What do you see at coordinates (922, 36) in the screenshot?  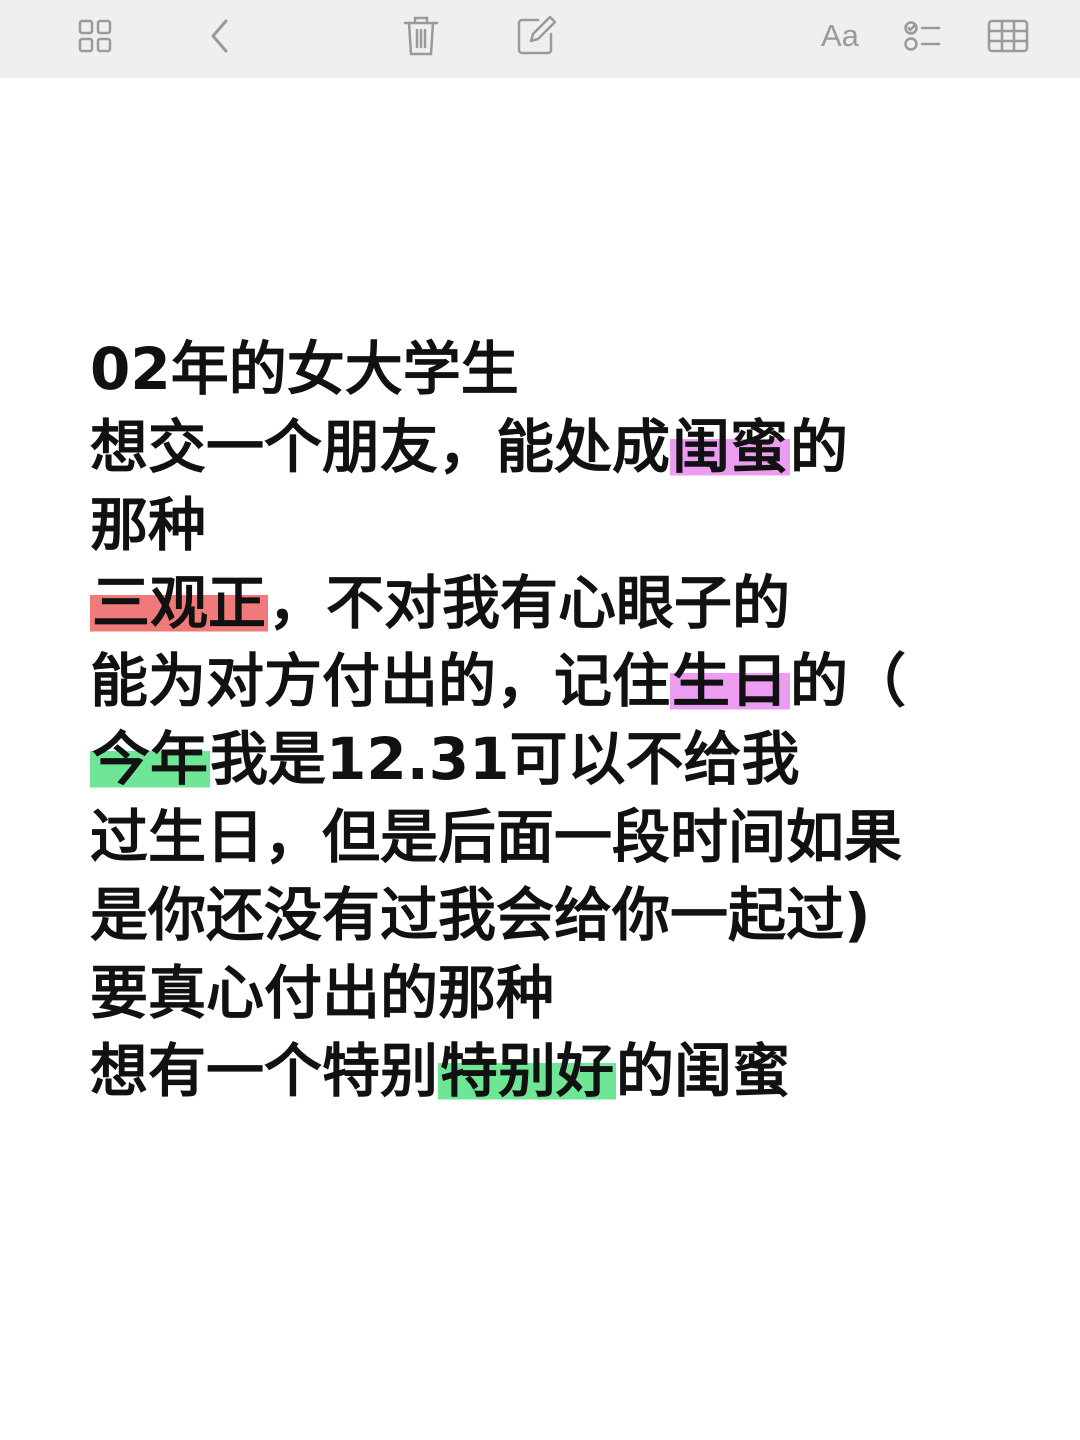 I see `checklist-icon` at bounding box center [922, 36].